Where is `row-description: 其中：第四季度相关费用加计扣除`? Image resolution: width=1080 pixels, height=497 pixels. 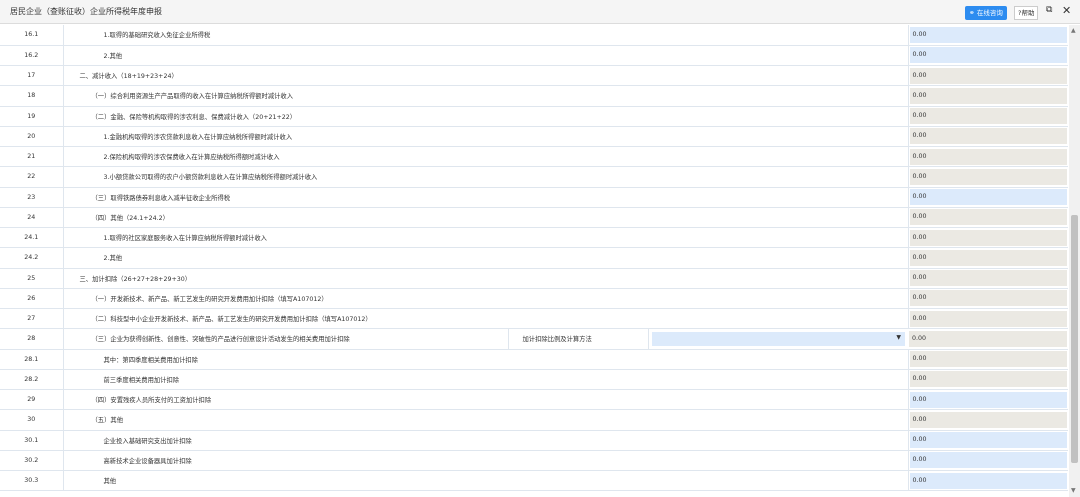
row-description: 其中：第四季度相关费用加计扣除 is located at coordinates (486, 359).